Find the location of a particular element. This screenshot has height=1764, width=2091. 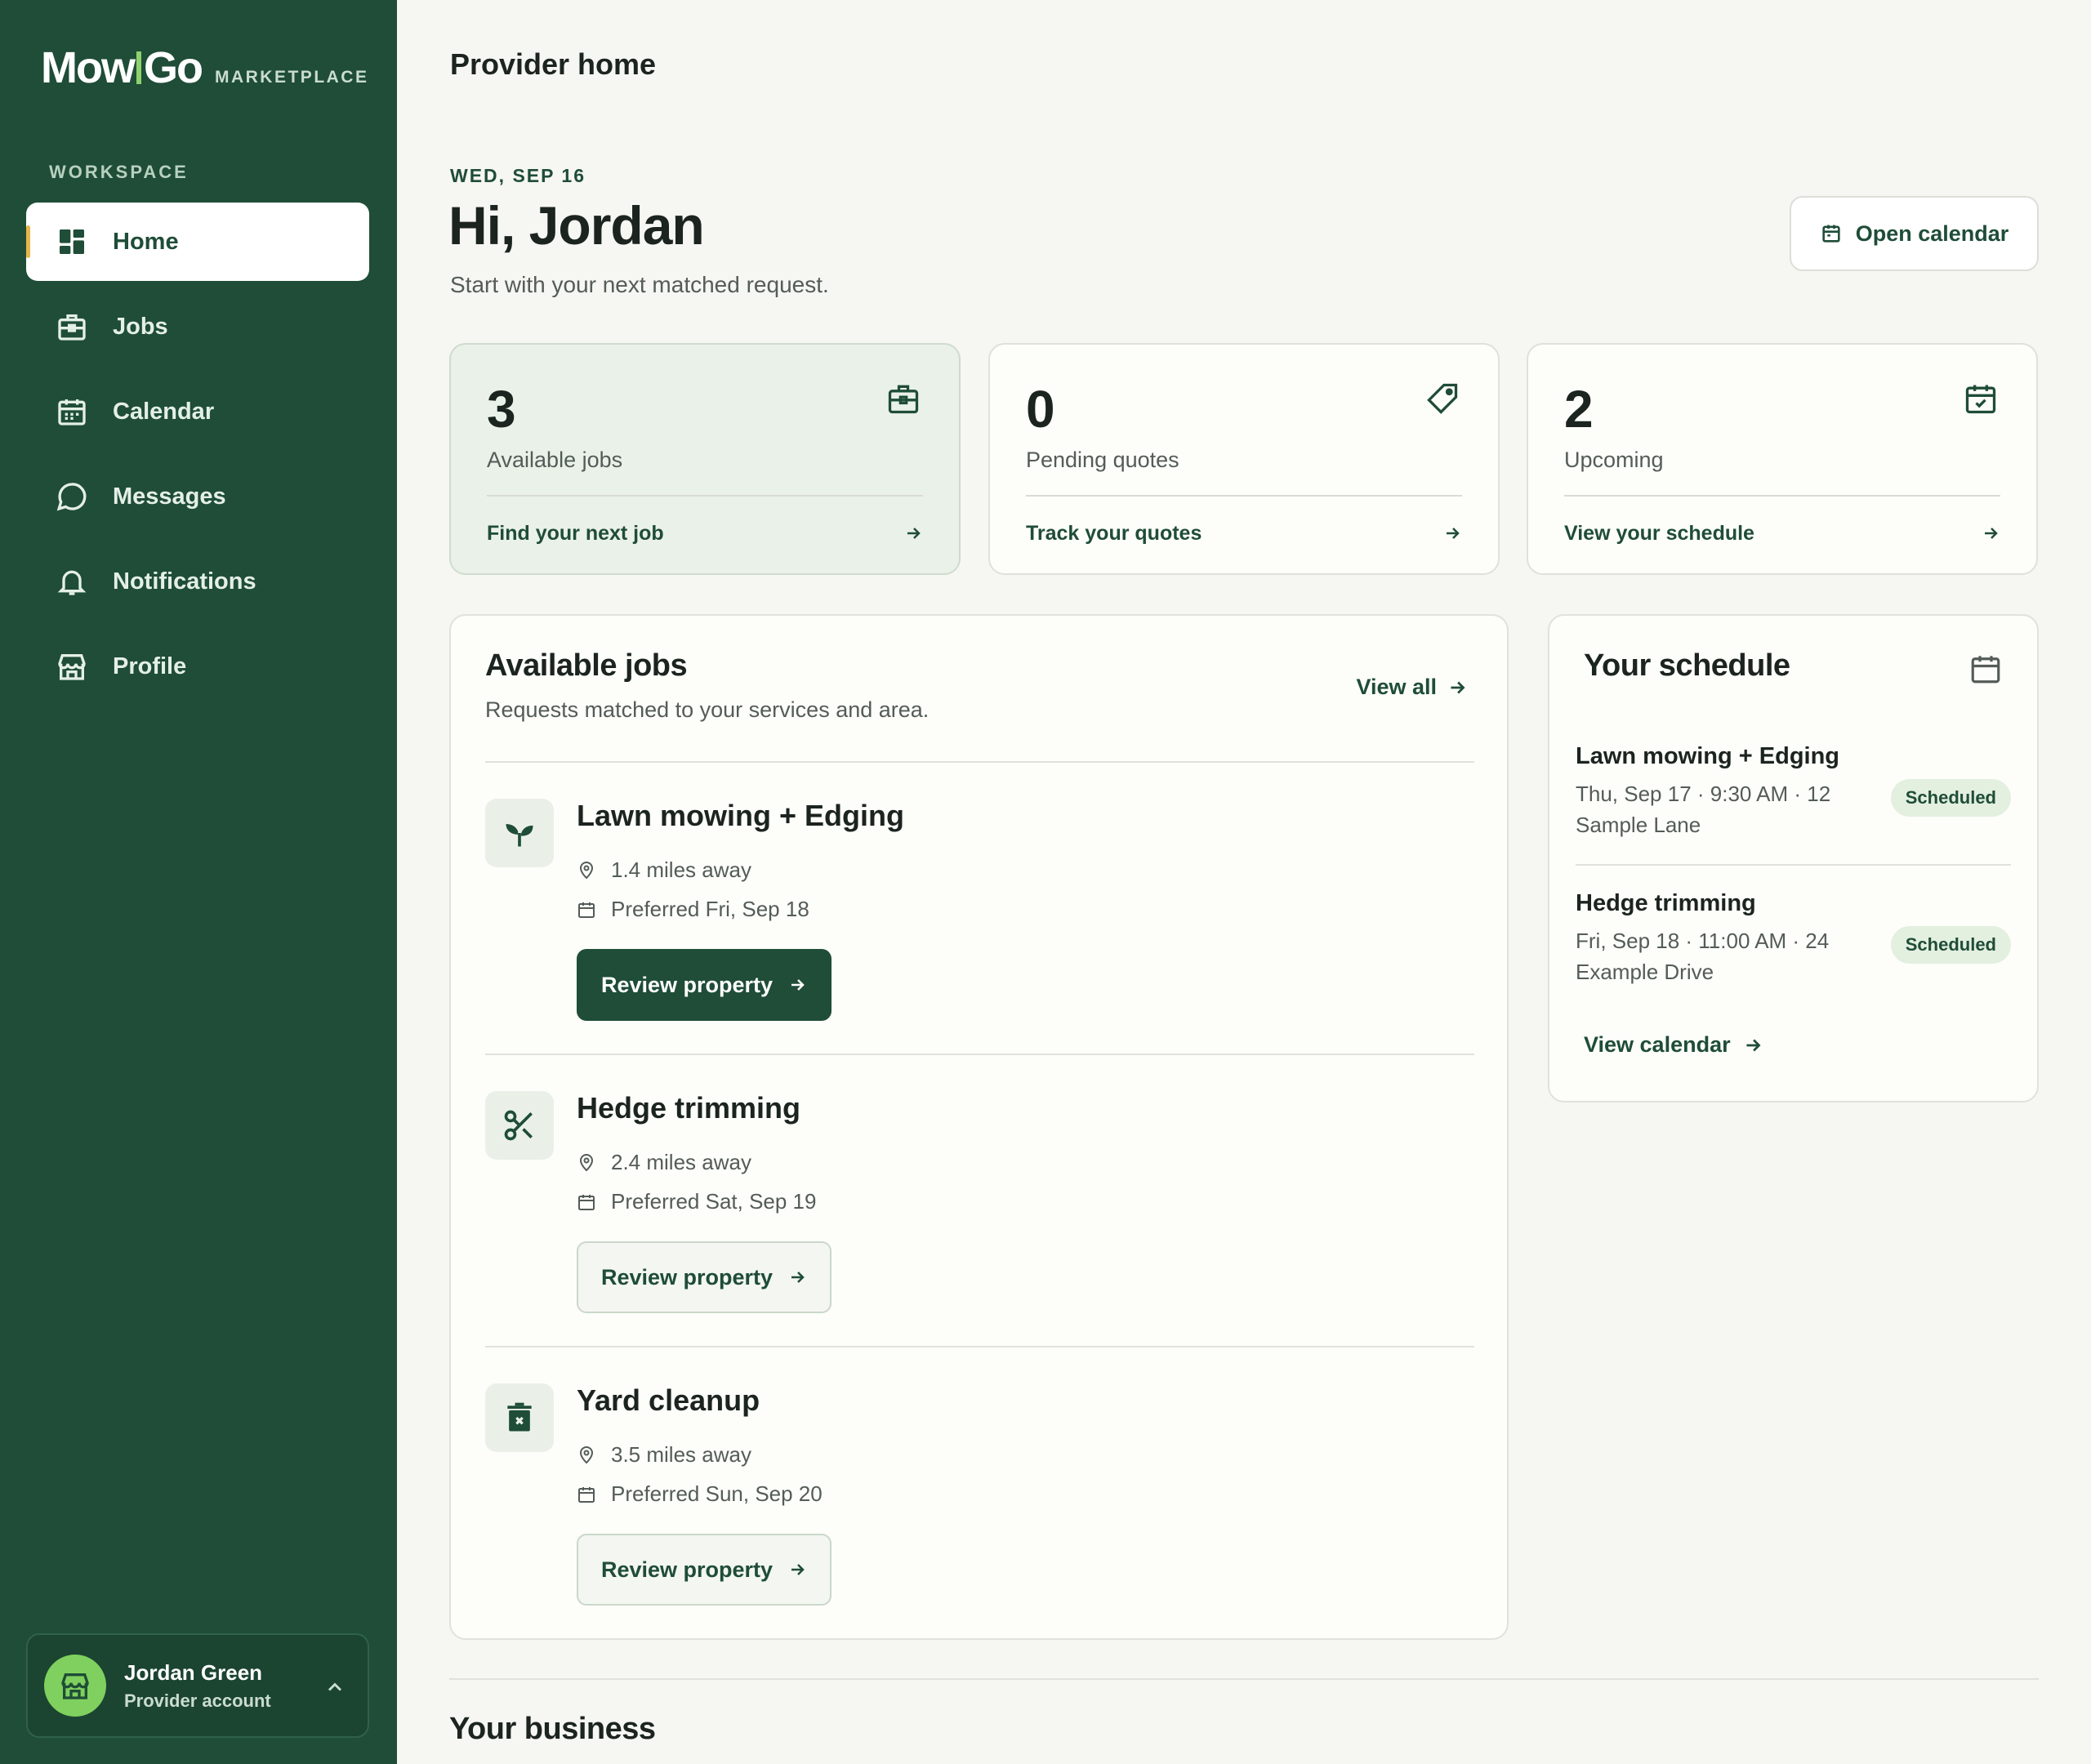

account-switcher: Jordan Green Provider account is located at coordinates (197, 1685).